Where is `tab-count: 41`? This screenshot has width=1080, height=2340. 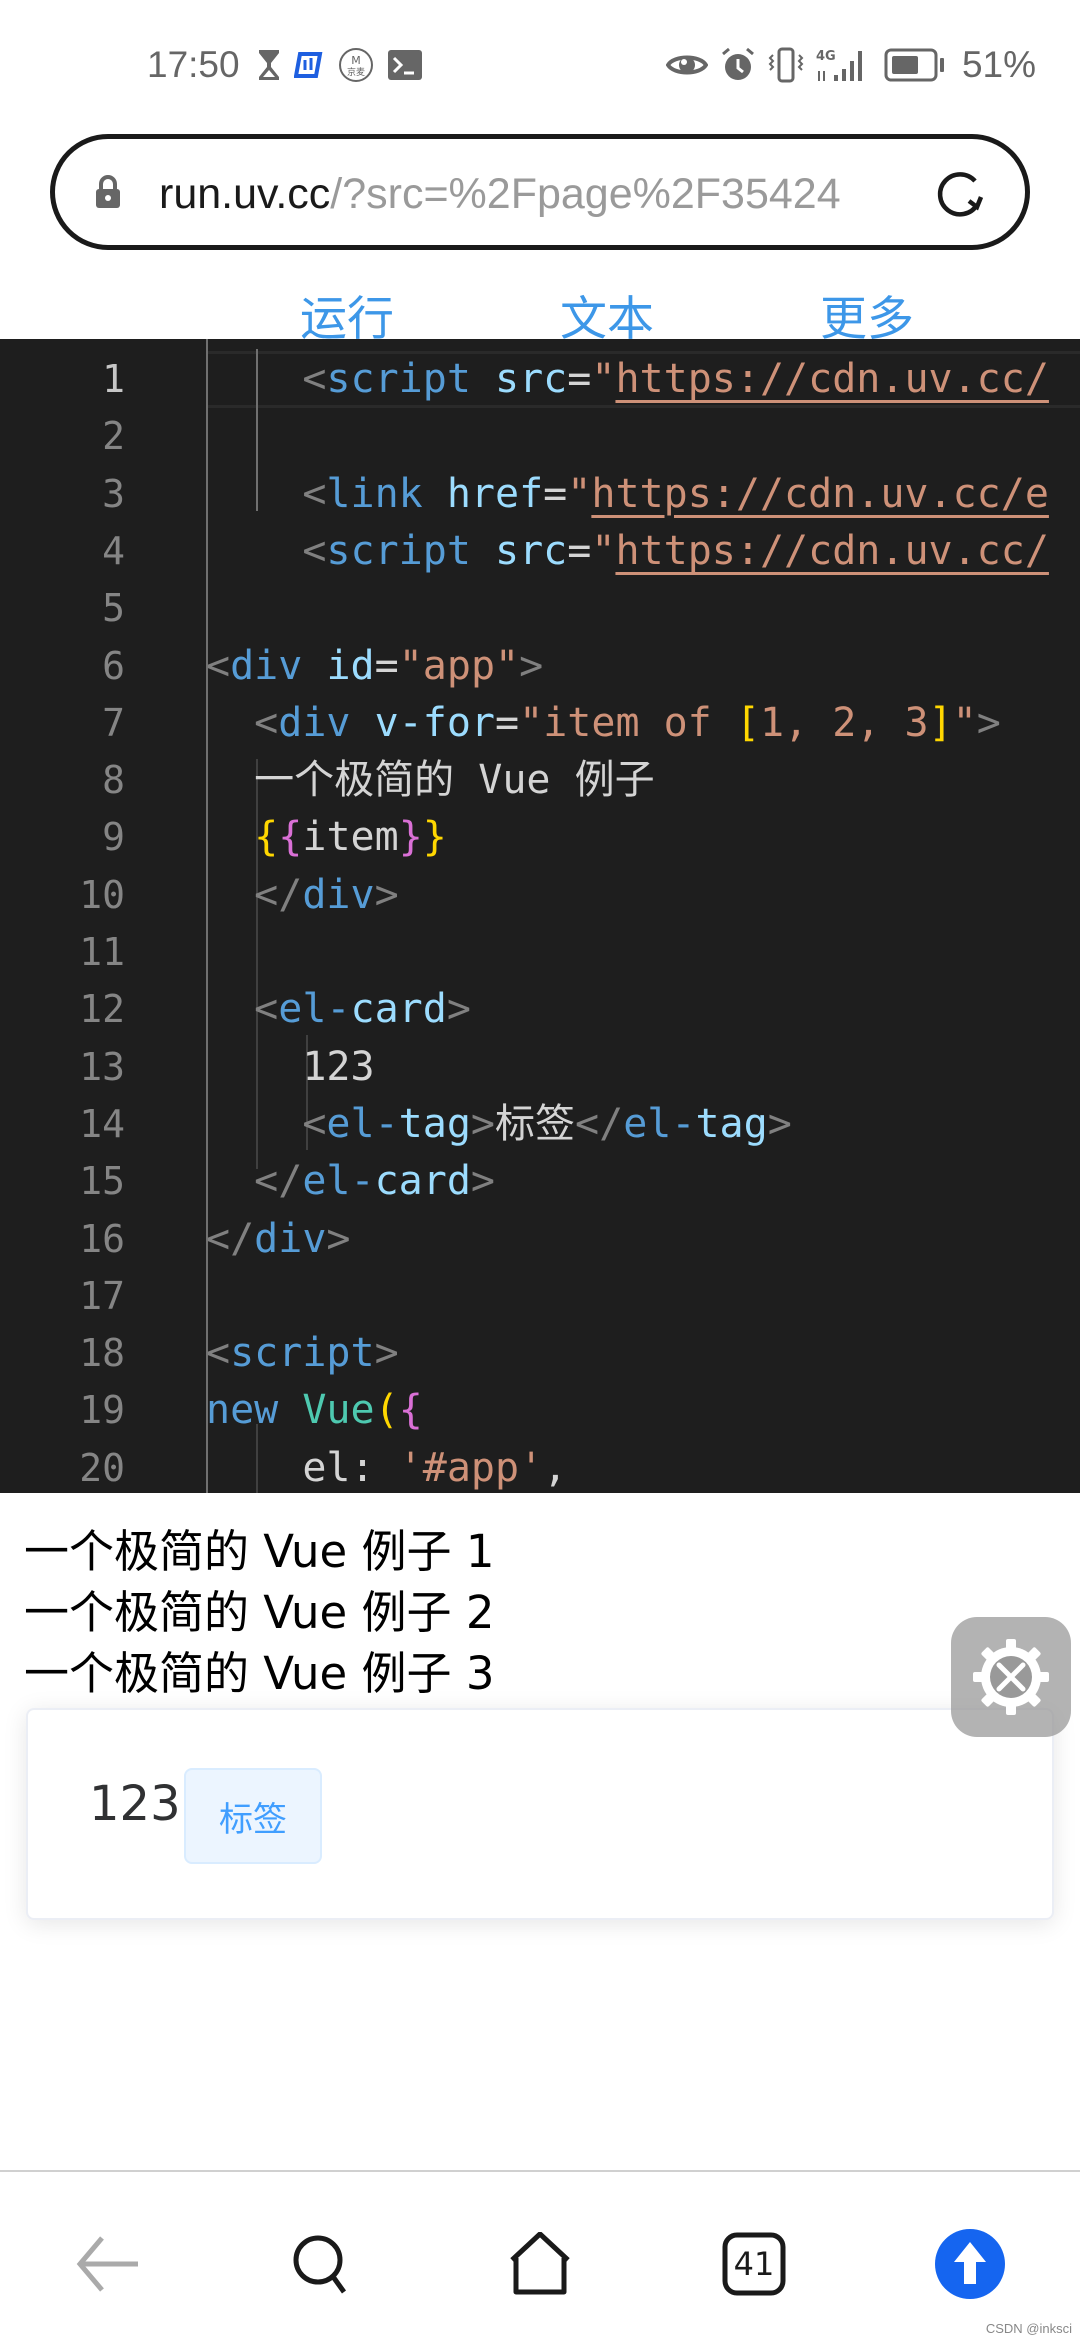
tab-count: 41 is located at coordinates (754, 2264).